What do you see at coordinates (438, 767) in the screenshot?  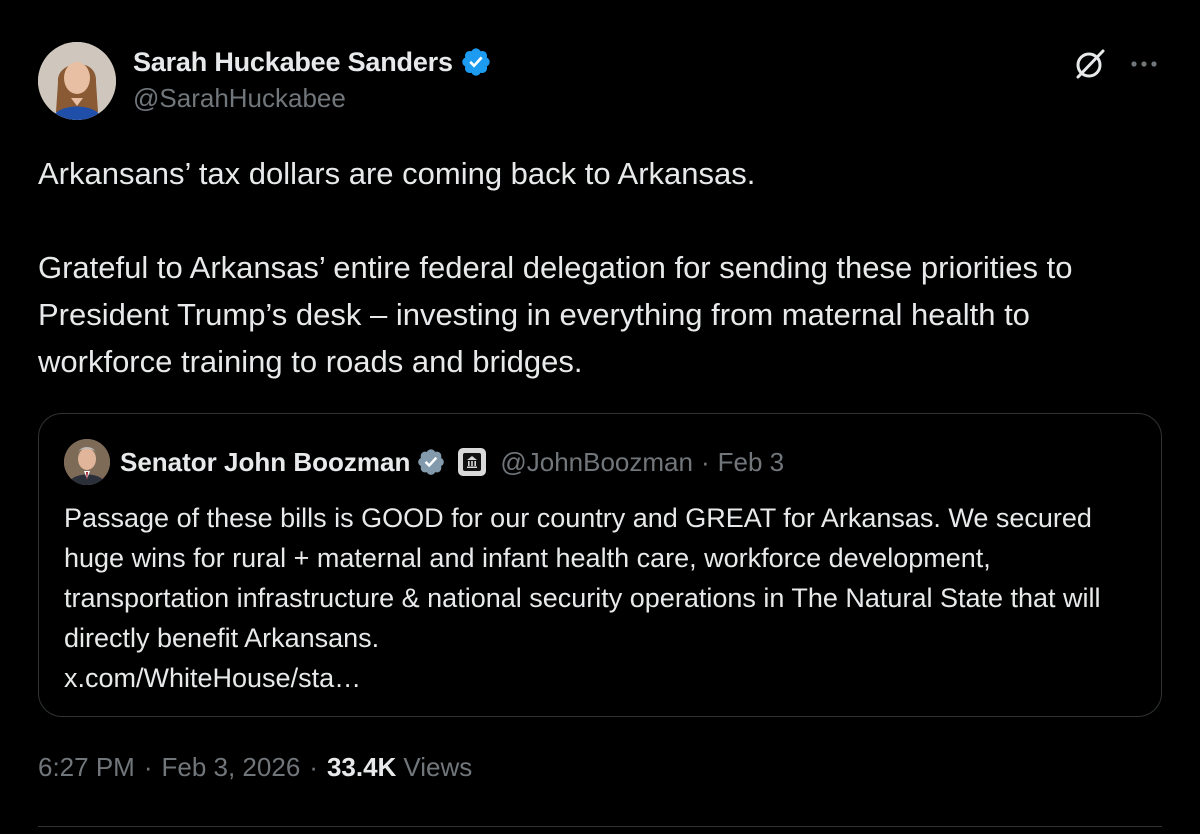 I see `views-label: Views` at bounding box center [438, 767].